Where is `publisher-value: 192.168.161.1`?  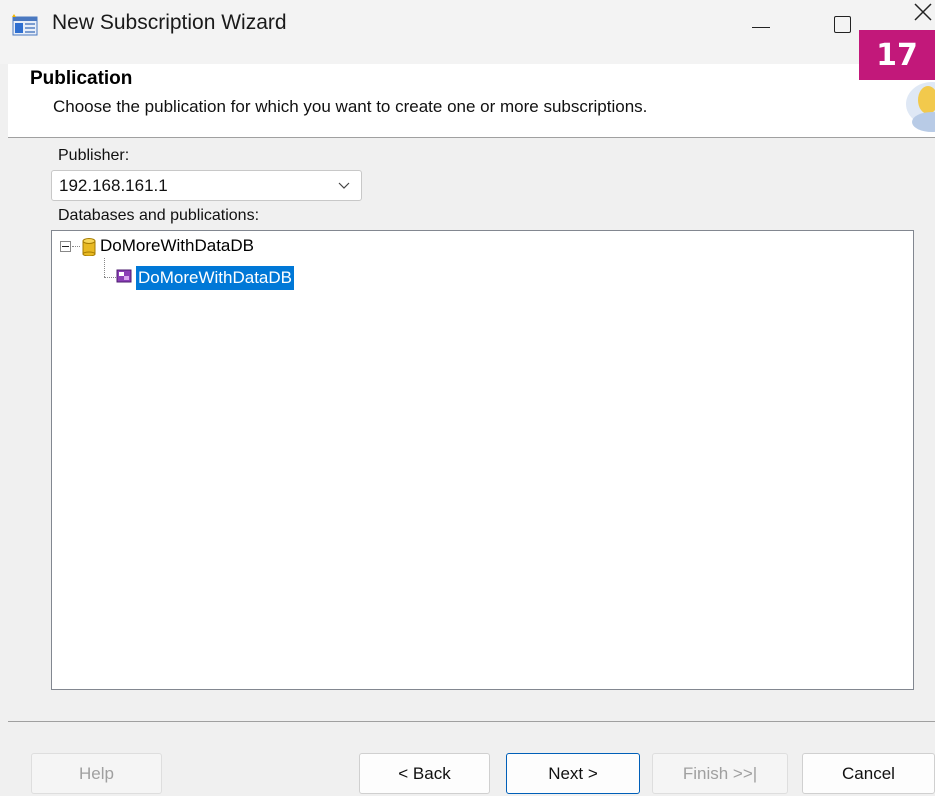
publisher-value: 192.168.161.1 is located at coordinates (113, 185).